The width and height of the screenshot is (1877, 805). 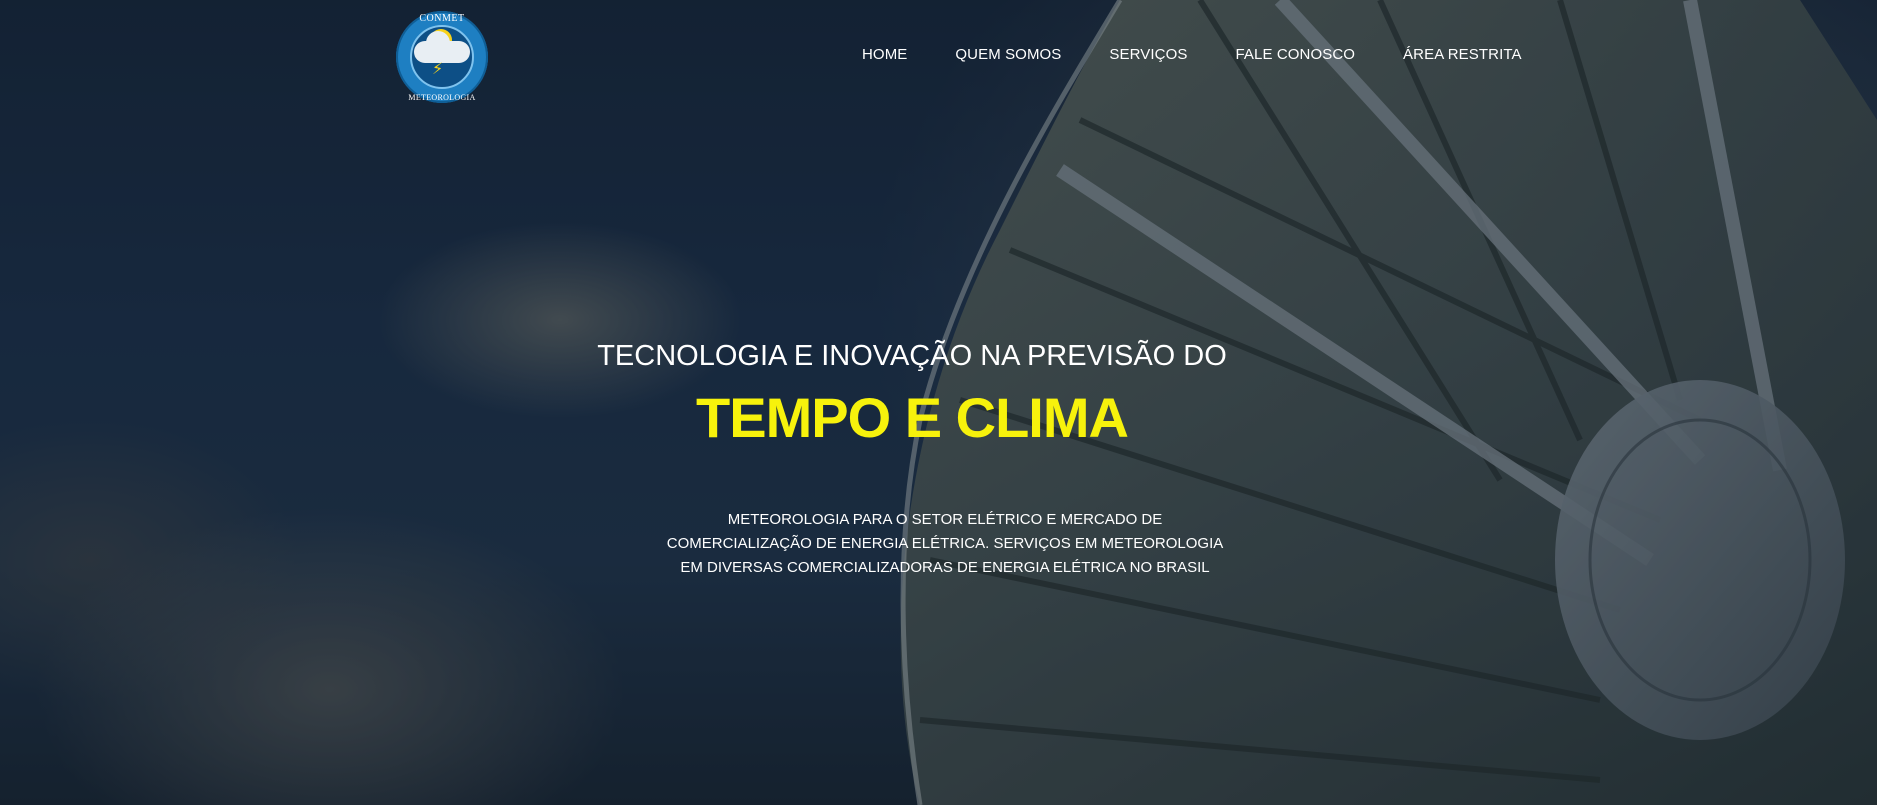 What do you see at coordinates (1148, 54) in the screenshot?
I see `nav-item-servicos: SERVIÇOS` at bounding box center [1148, 54].